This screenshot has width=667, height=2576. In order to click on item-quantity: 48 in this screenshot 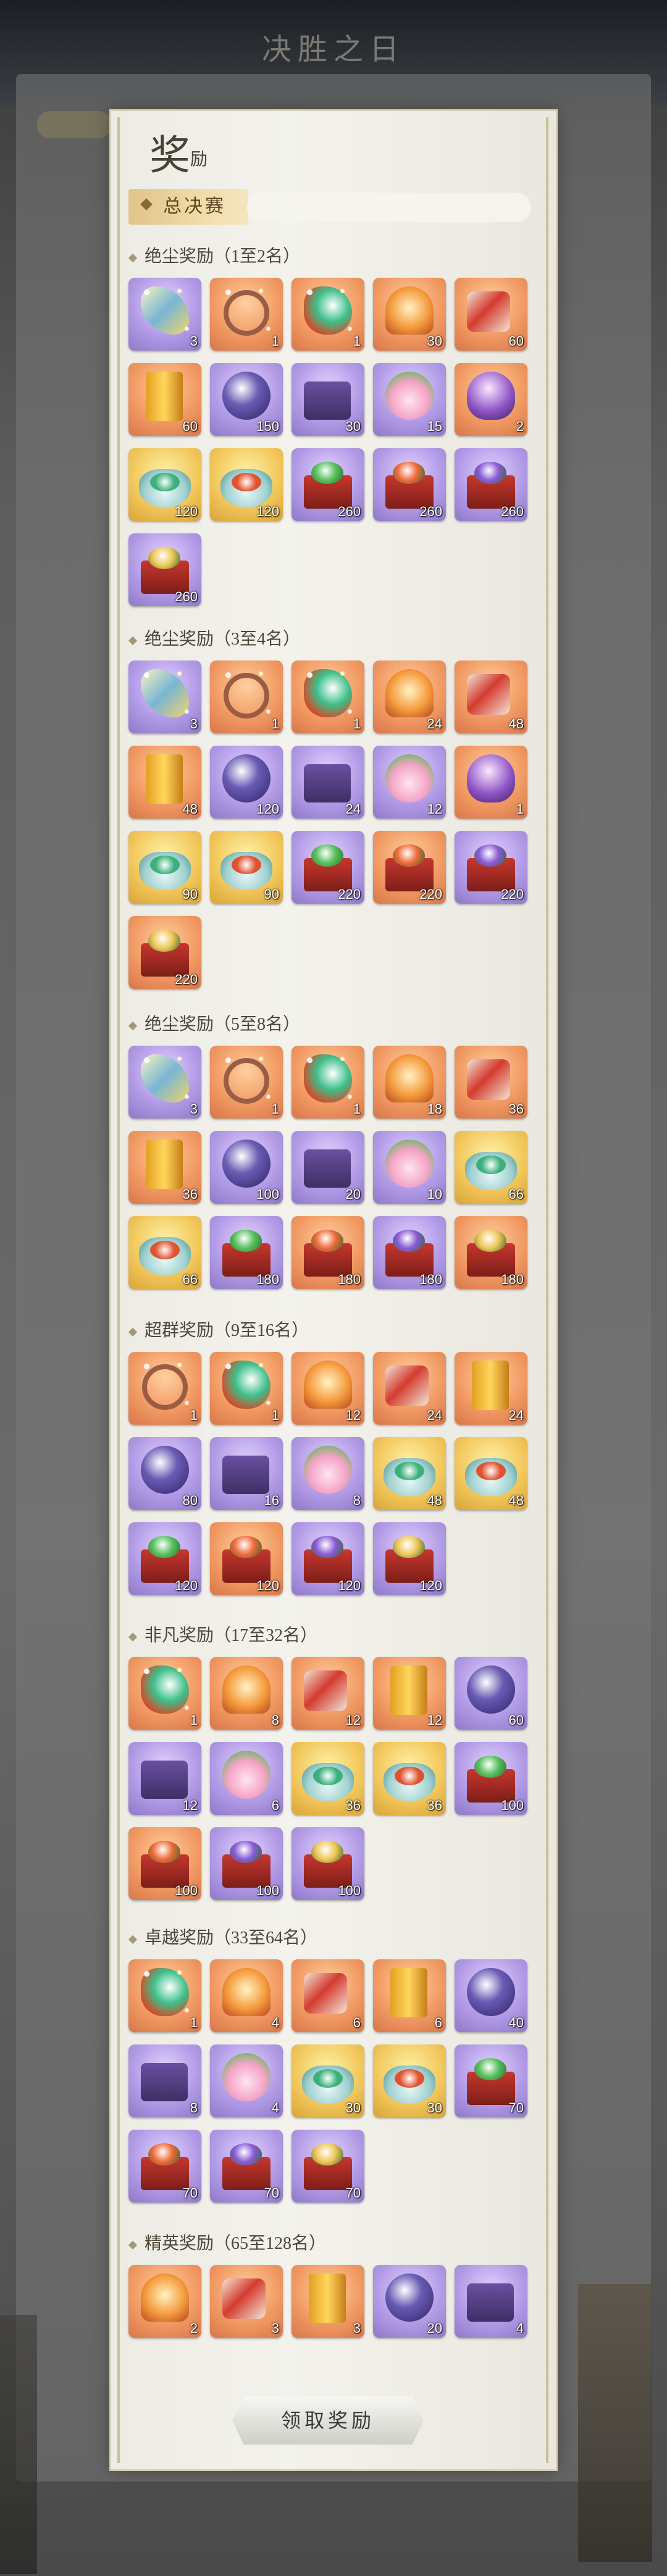, I will do `click(516, 1500)`.